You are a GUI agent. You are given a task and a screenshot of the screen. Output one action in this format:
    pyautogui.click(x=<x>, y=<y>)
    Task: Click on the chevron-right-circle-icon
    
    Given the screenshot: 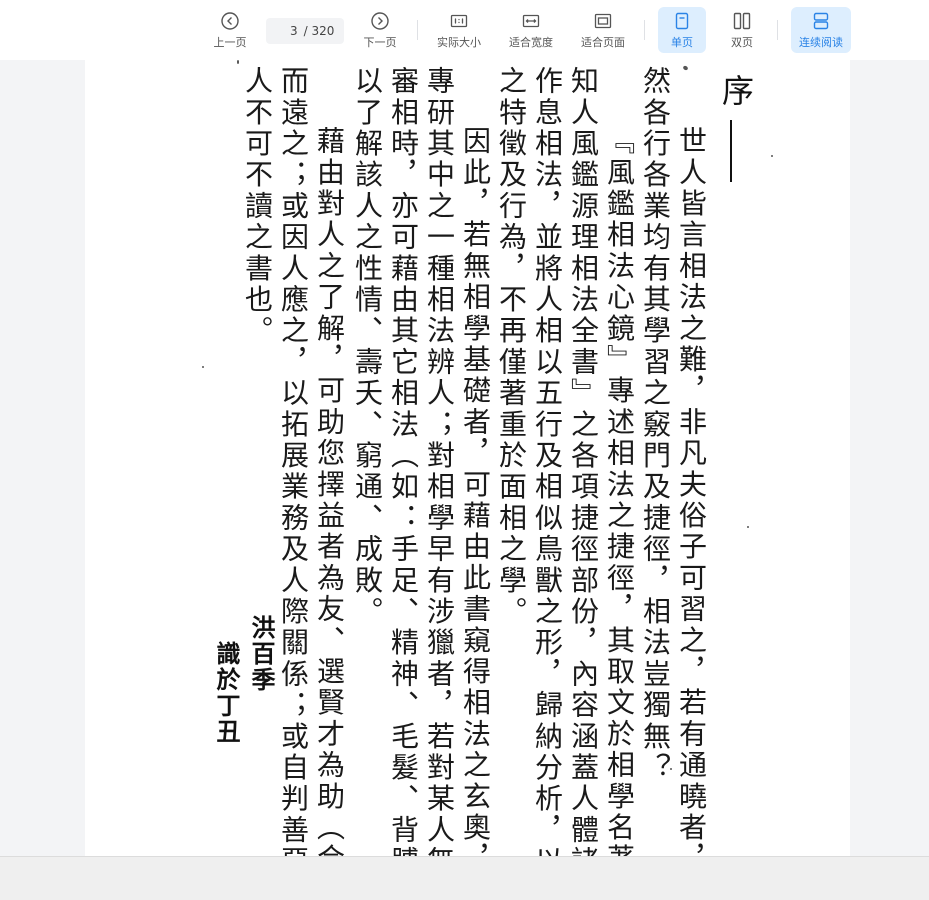 What is the action you would take?
    pyautogui.click(x=380, y=20)
    